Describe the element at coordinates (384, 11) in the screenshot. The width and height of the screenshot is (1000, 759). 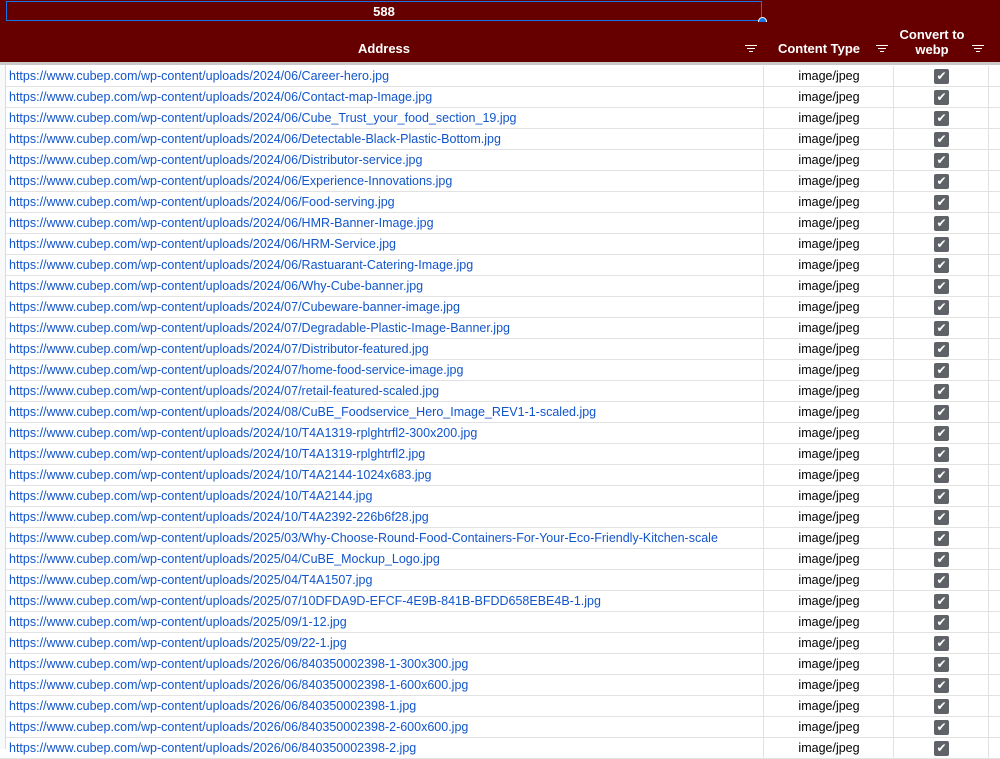
I see `count-cell: 588` at that location.